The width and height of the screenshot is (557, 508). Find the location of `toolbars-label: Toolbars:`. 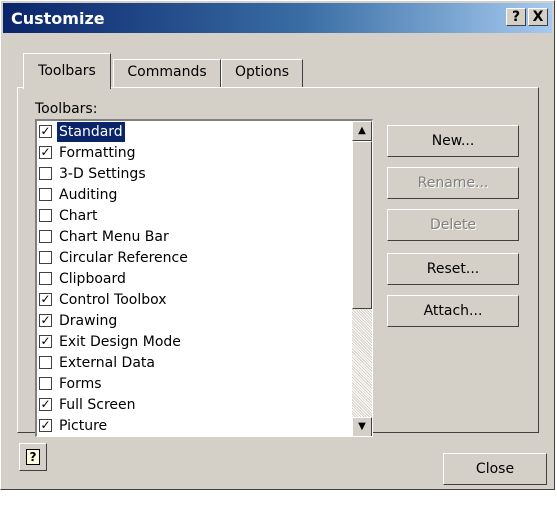

toolbars-label: Toolbars: is located at coordinates (66, 109).